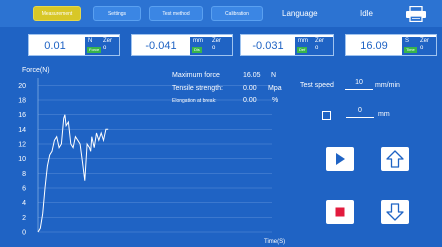  I want to click on displacement-tag: Dis, so click(197, 50).